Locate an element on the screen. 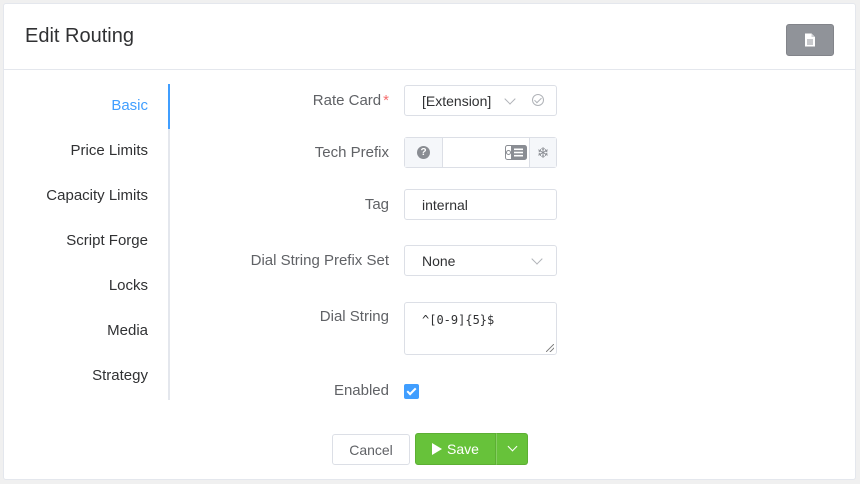  question-icon: ? is located at coordinates (423, 152).